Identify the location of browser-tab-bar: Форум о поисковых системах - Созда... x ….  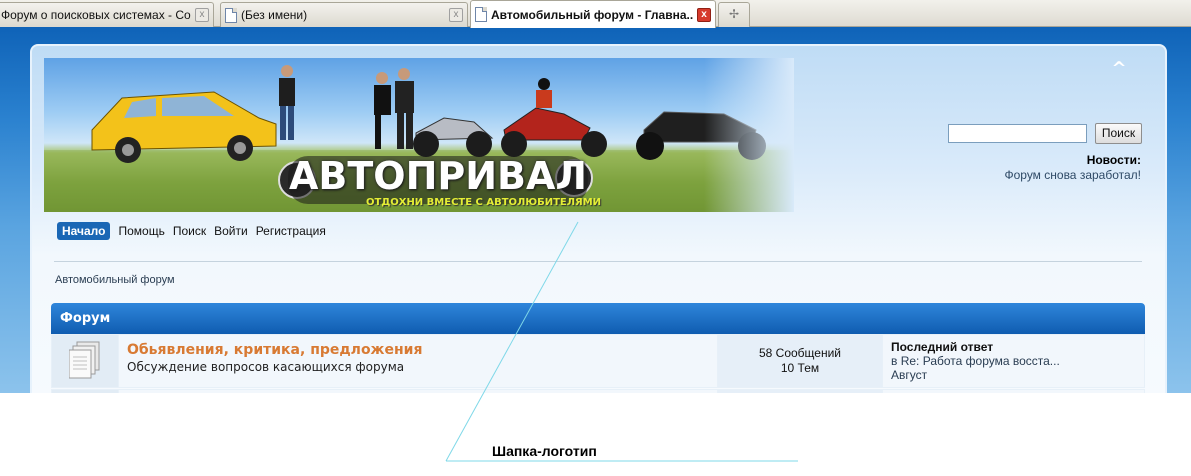
(595, 14).